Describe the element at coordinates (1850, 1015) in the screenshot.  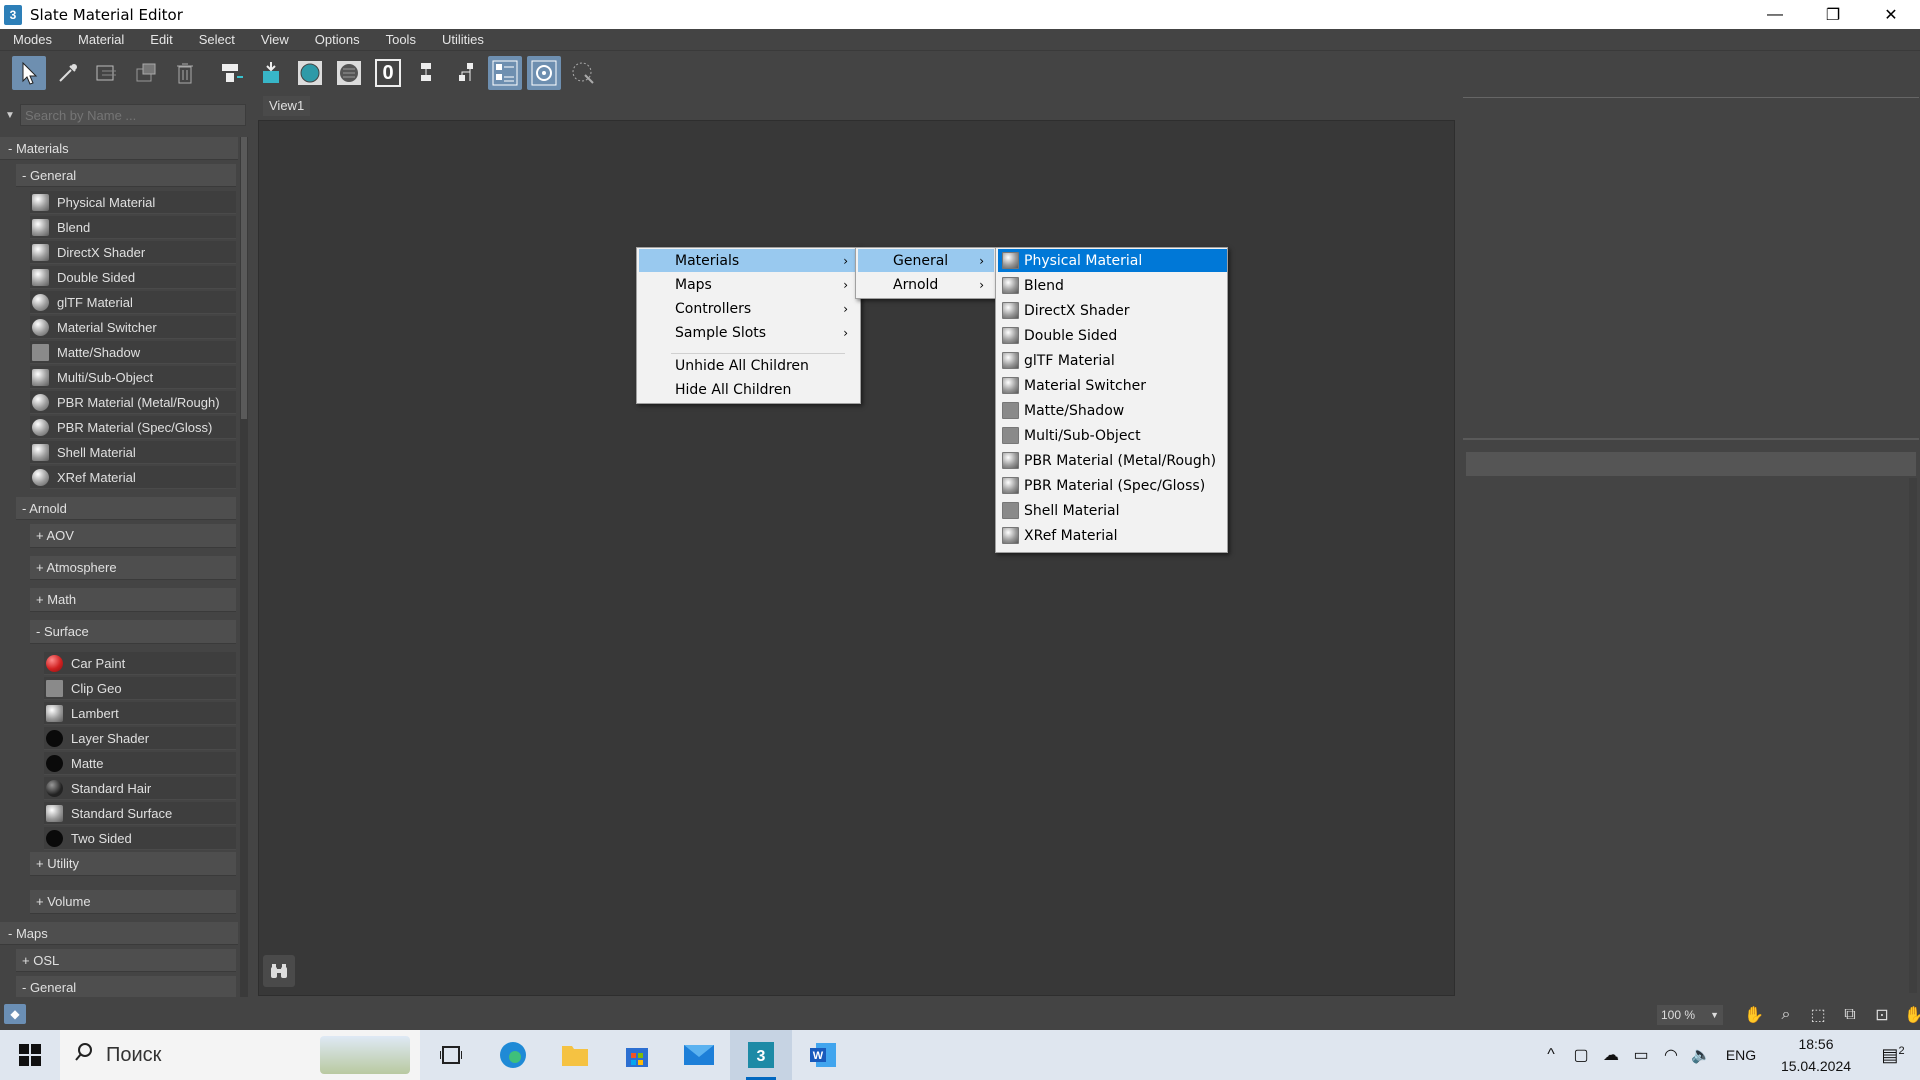
I see `zoom-extents-icon: ⧉` at that location.